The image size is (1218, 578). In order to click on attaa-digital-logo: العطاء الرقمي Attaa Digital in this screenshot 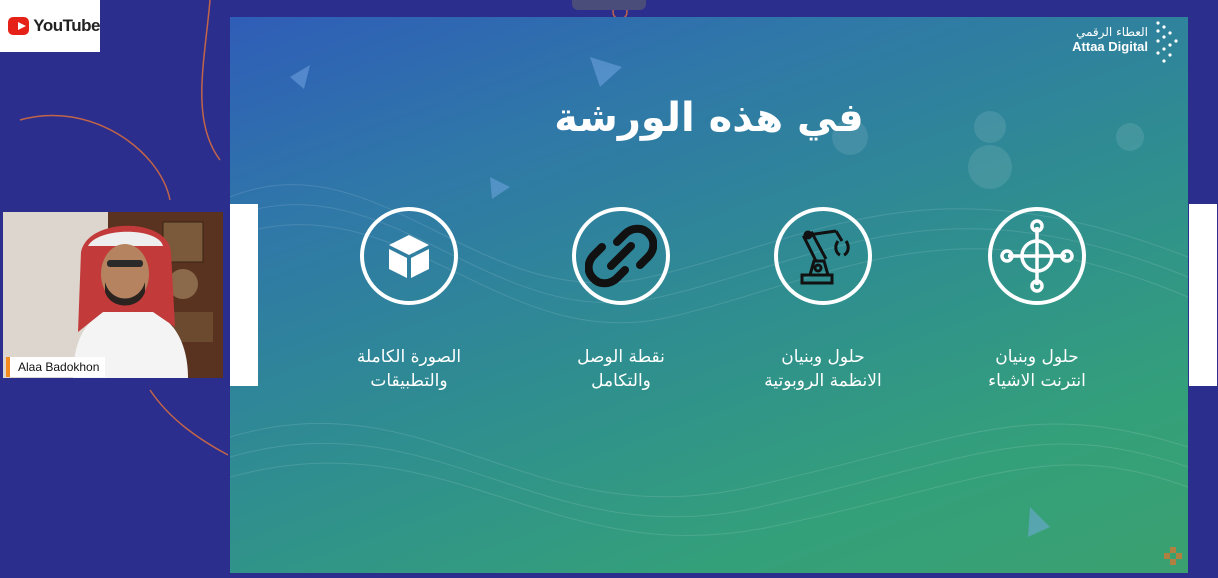, I will do `click(1125, 42)`.